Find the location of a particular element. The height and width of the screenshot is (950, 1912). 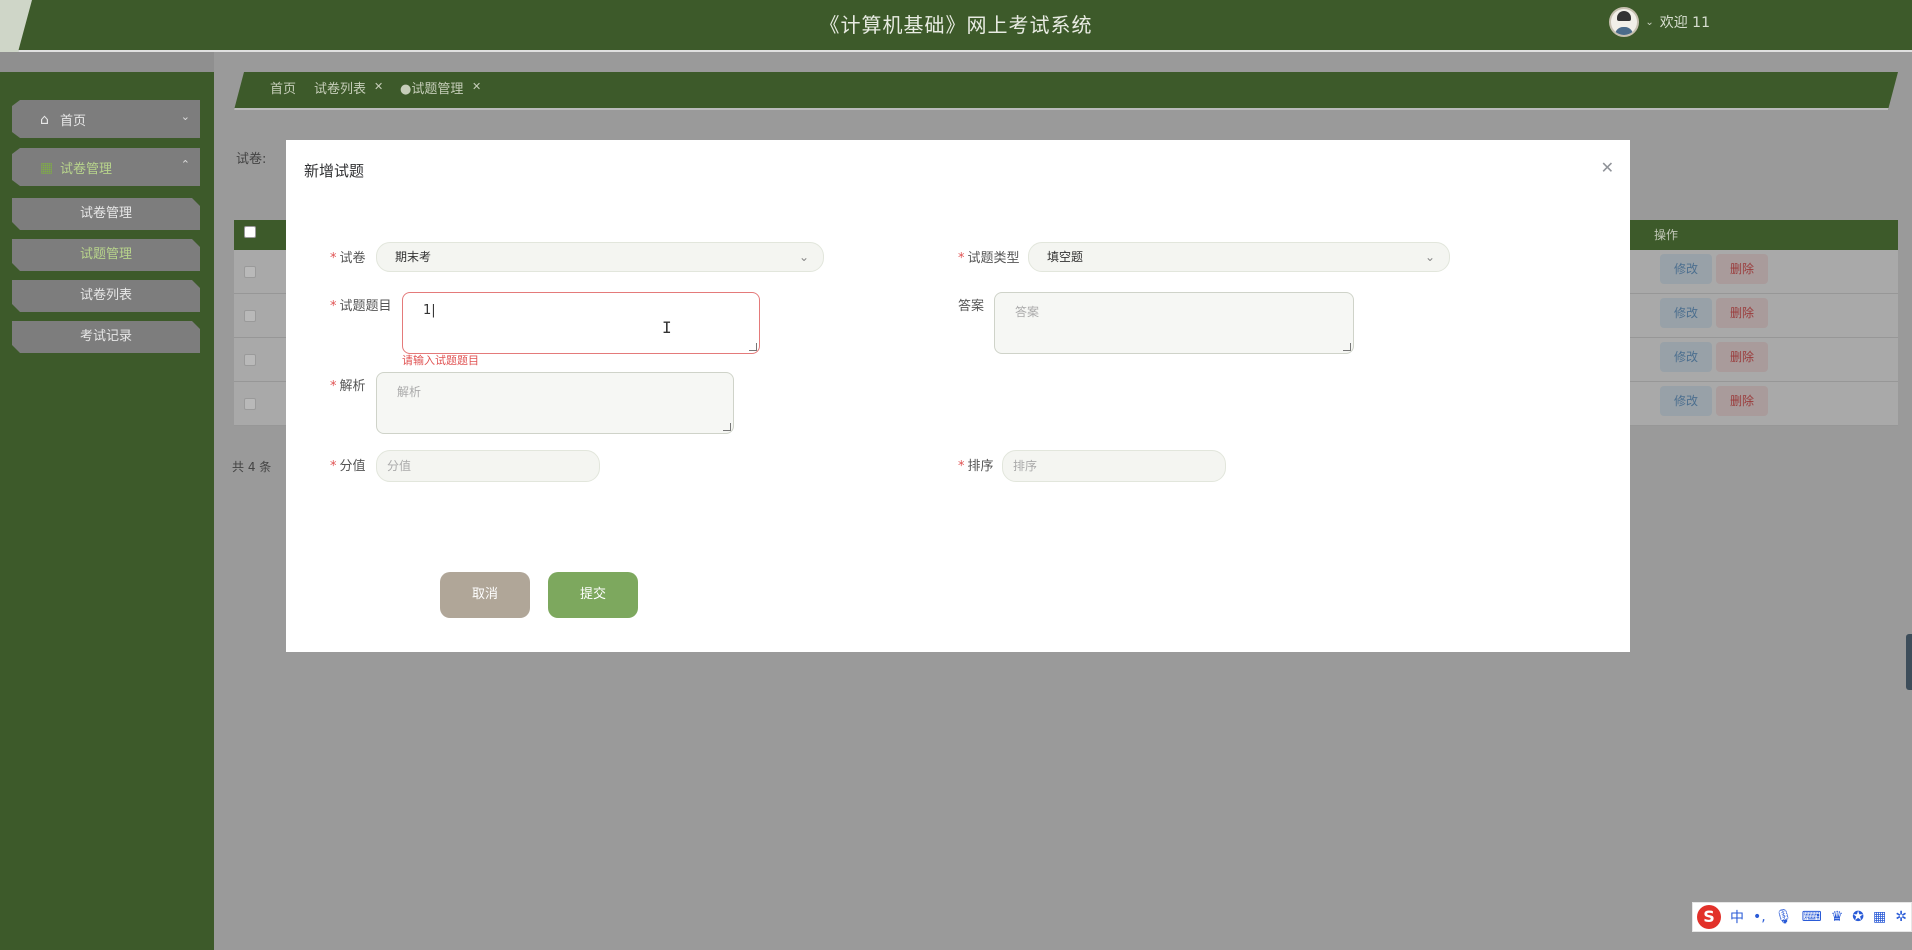

sort-input: 排序 is located at coordinates (1114, 466).